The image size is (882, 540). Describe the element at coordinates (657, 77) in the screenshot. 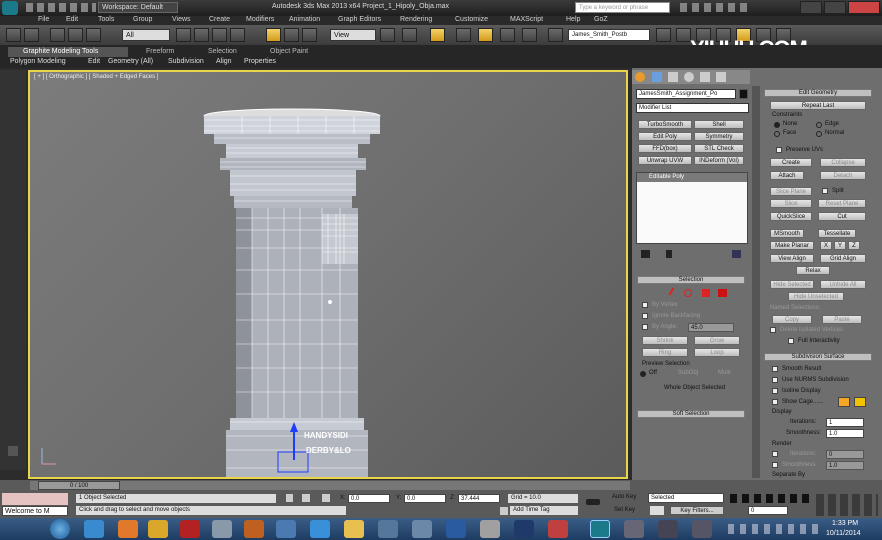

I see `modify-tab-icon` at that location.